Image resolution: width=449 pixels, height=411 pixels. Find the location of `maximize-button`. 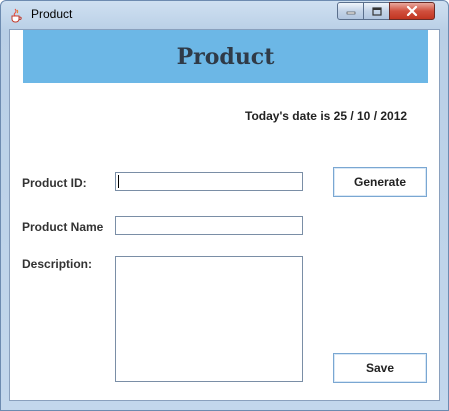

maximize-button is located at coordinates (376, 11).